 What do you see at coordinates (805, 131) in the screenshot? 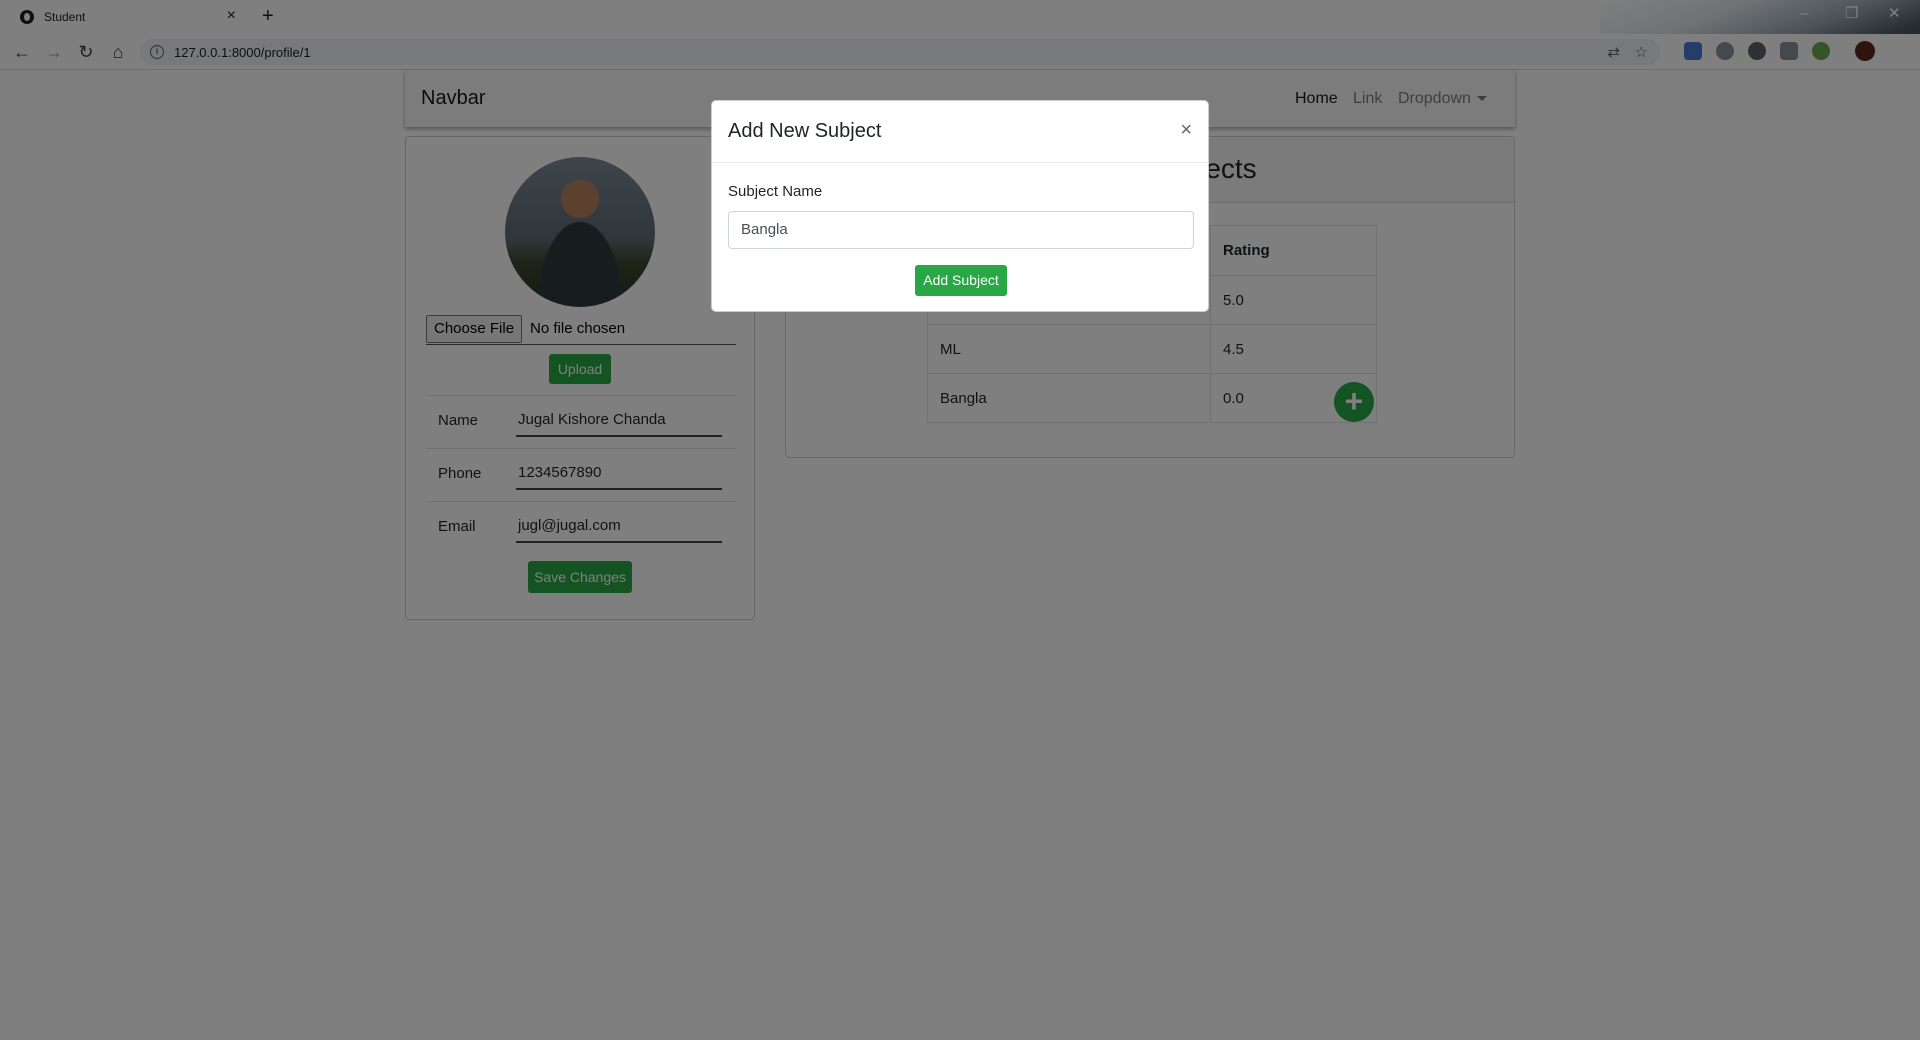
I see `modal-title: Add New Subject` at bounding box center [805, 131].